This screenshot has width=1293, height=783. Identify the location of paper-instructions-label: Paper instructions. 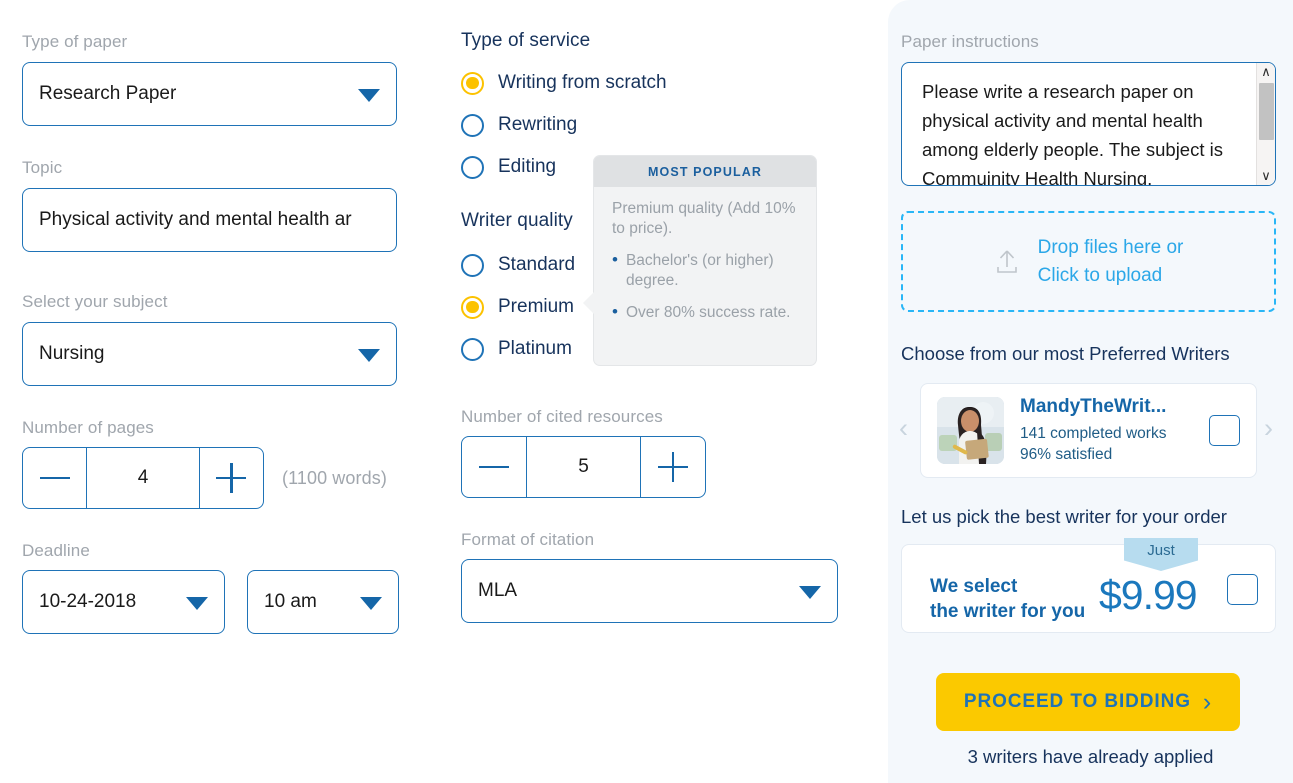
(970, 41).